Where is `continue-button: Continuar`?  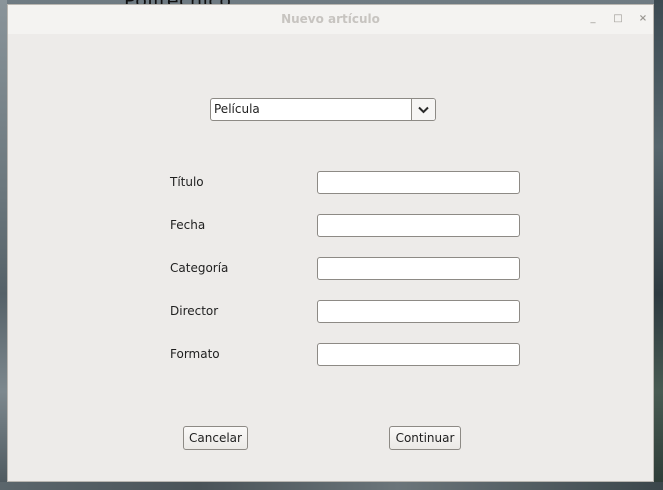
continue-button: Continuar is located at coordinates (425, 438).